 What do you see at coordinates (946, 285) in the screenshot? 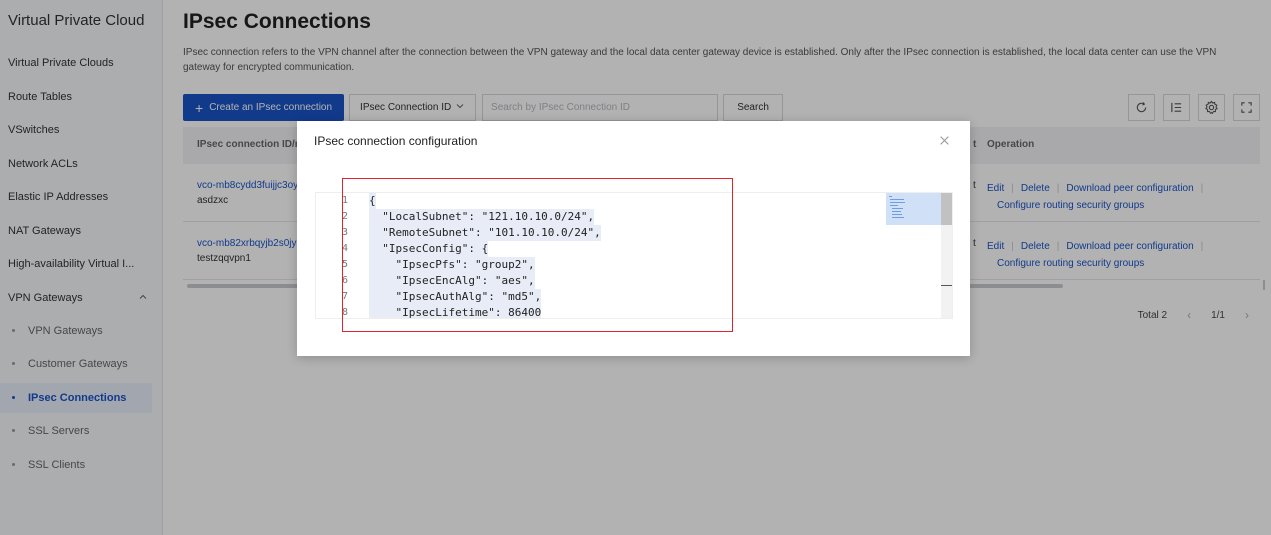
I see `scrollbar-marker` at bounding box center [946, 285].